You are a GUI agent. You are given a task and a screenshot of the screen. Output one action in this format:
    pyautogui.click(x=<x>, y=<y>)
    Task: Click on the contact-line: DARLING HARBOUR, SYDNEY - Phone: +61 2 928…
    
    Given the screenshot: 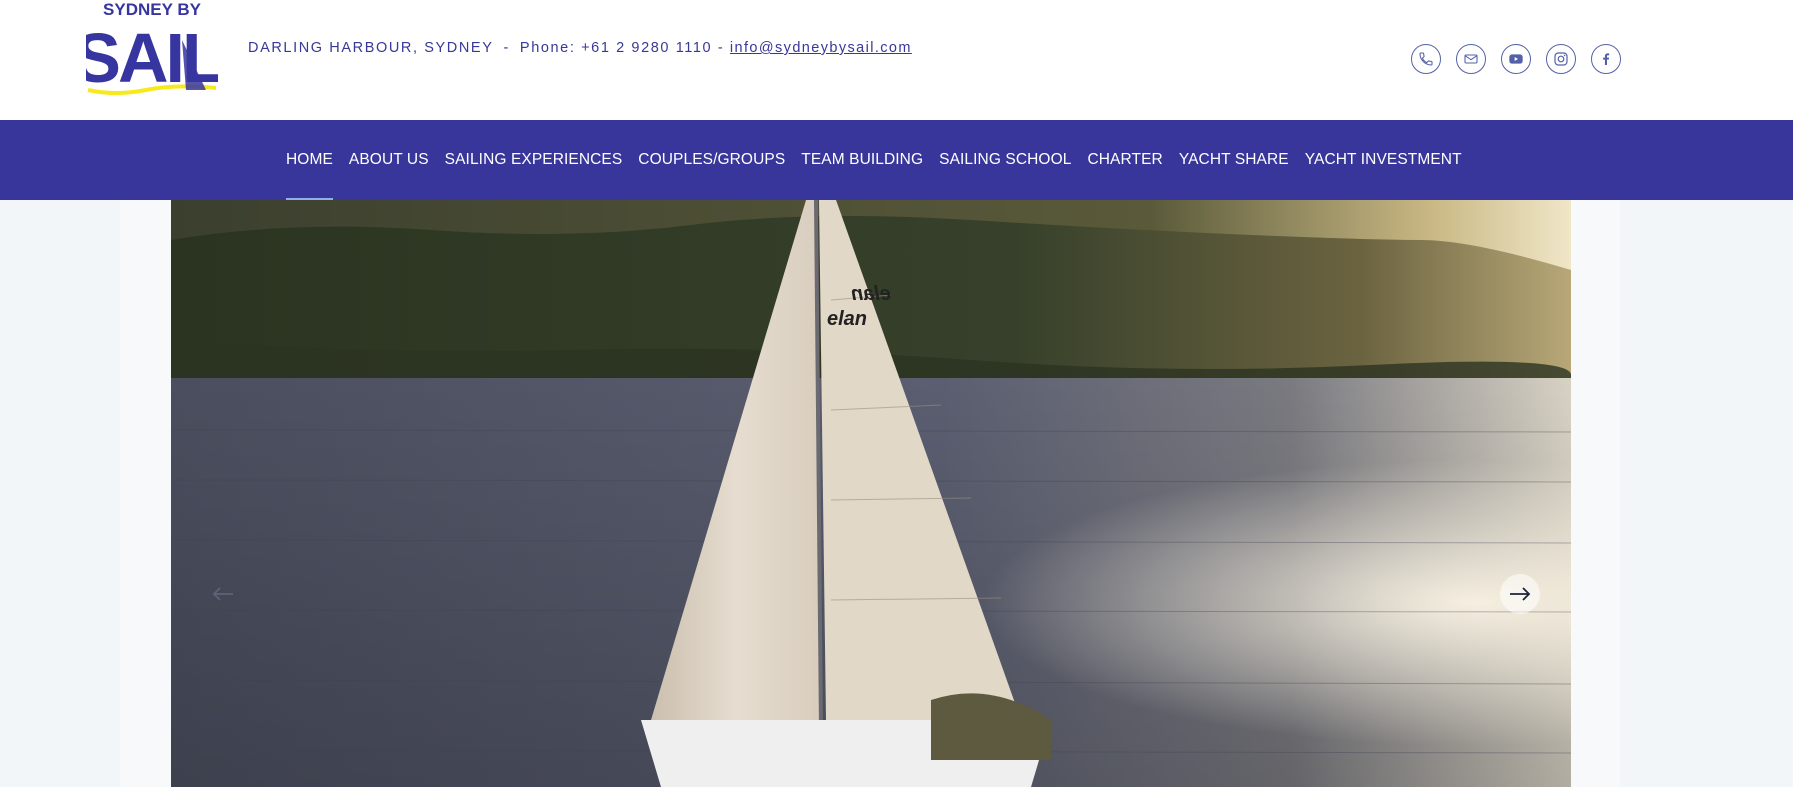 What is the action you would take?
    pyautogui.click(x=580, y=48)
    